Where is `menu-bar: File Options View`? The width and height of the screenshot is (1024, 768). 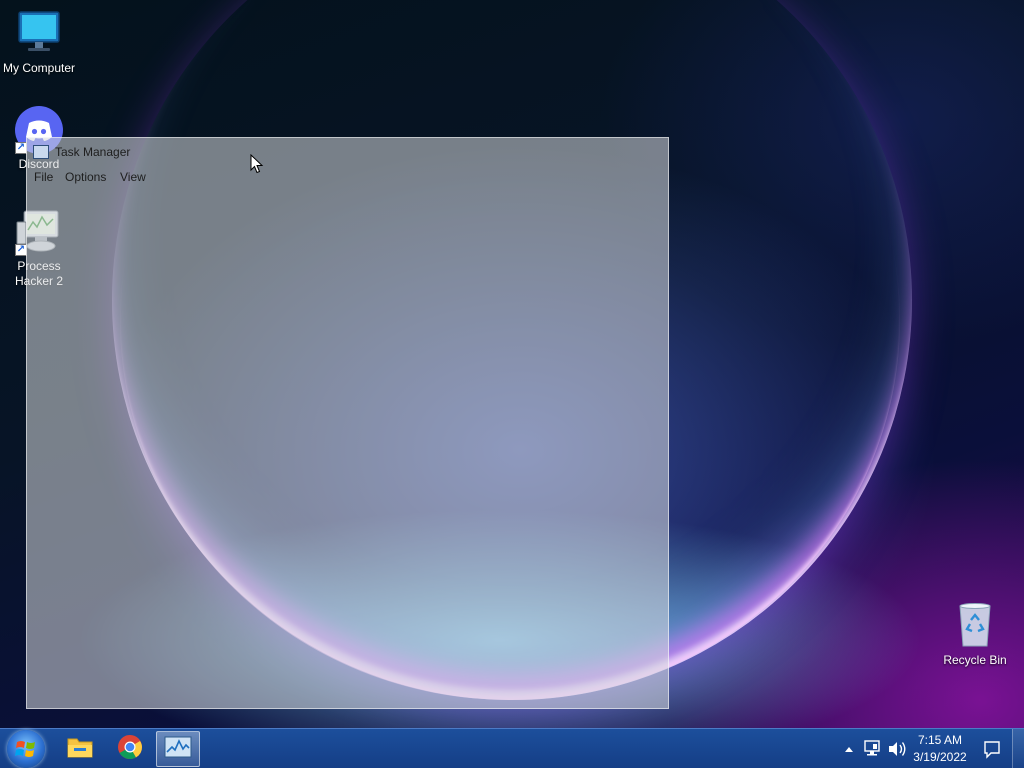 menu-bar: File Options View is located at coordinates (347, 177).